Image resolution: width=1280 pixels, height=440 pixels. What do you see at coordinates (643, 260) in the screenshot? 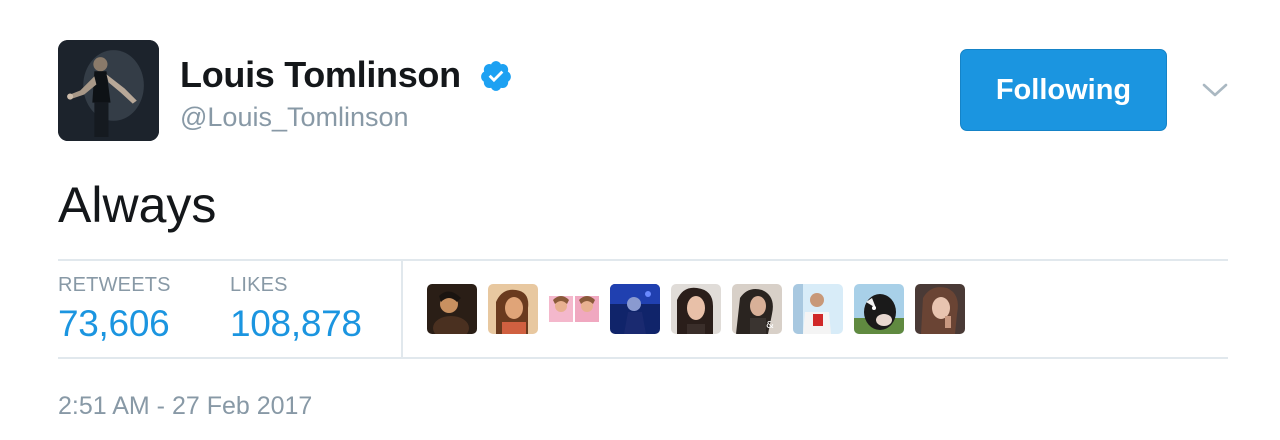
I see `stats-divider-top` at bounding box center [643, 260].